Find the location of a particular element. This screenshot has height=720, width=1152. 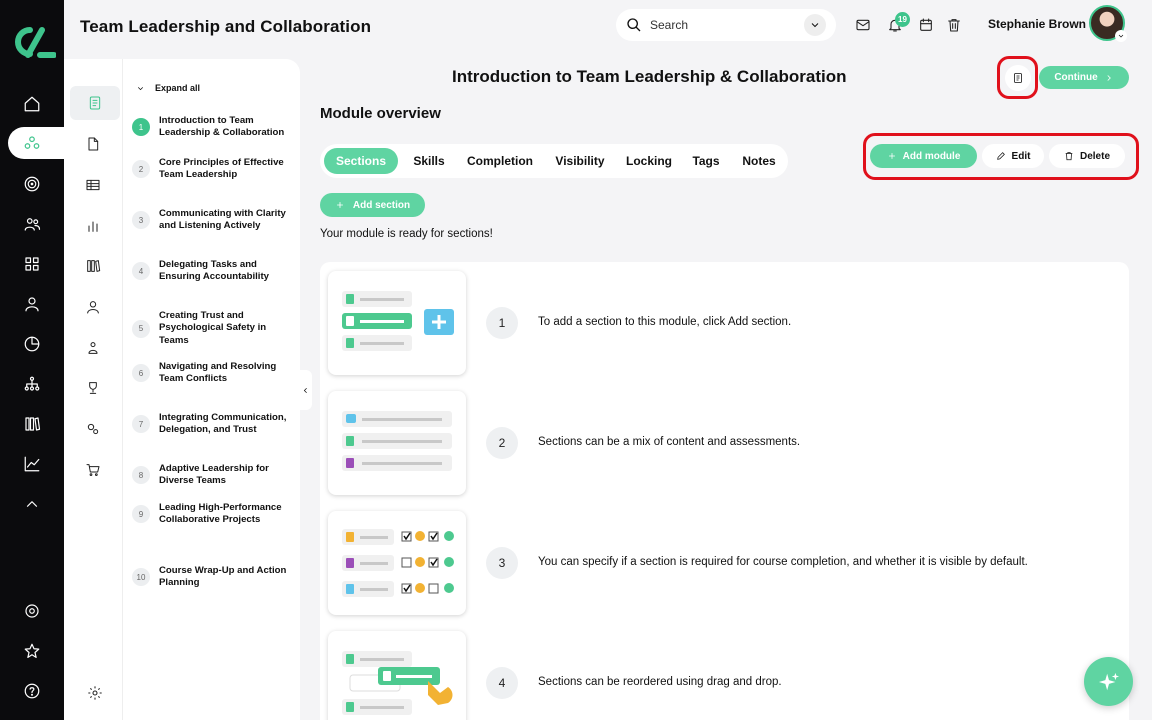

brand-logo is located at coordinates (32, 42).